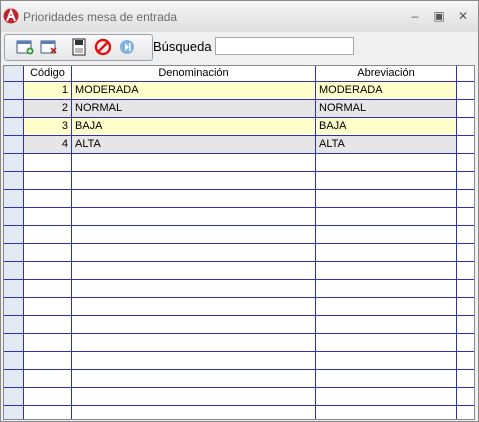 Image resolution: width=479 pixels, height=422 pixels. Describe the element at coordinates (194, 127) in the screenshot. I see `cell-denominacion: BAJA` at that location.